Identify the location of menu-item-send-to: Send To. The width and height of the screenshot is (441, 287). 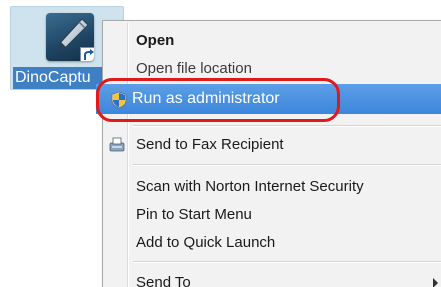
(272, 279).